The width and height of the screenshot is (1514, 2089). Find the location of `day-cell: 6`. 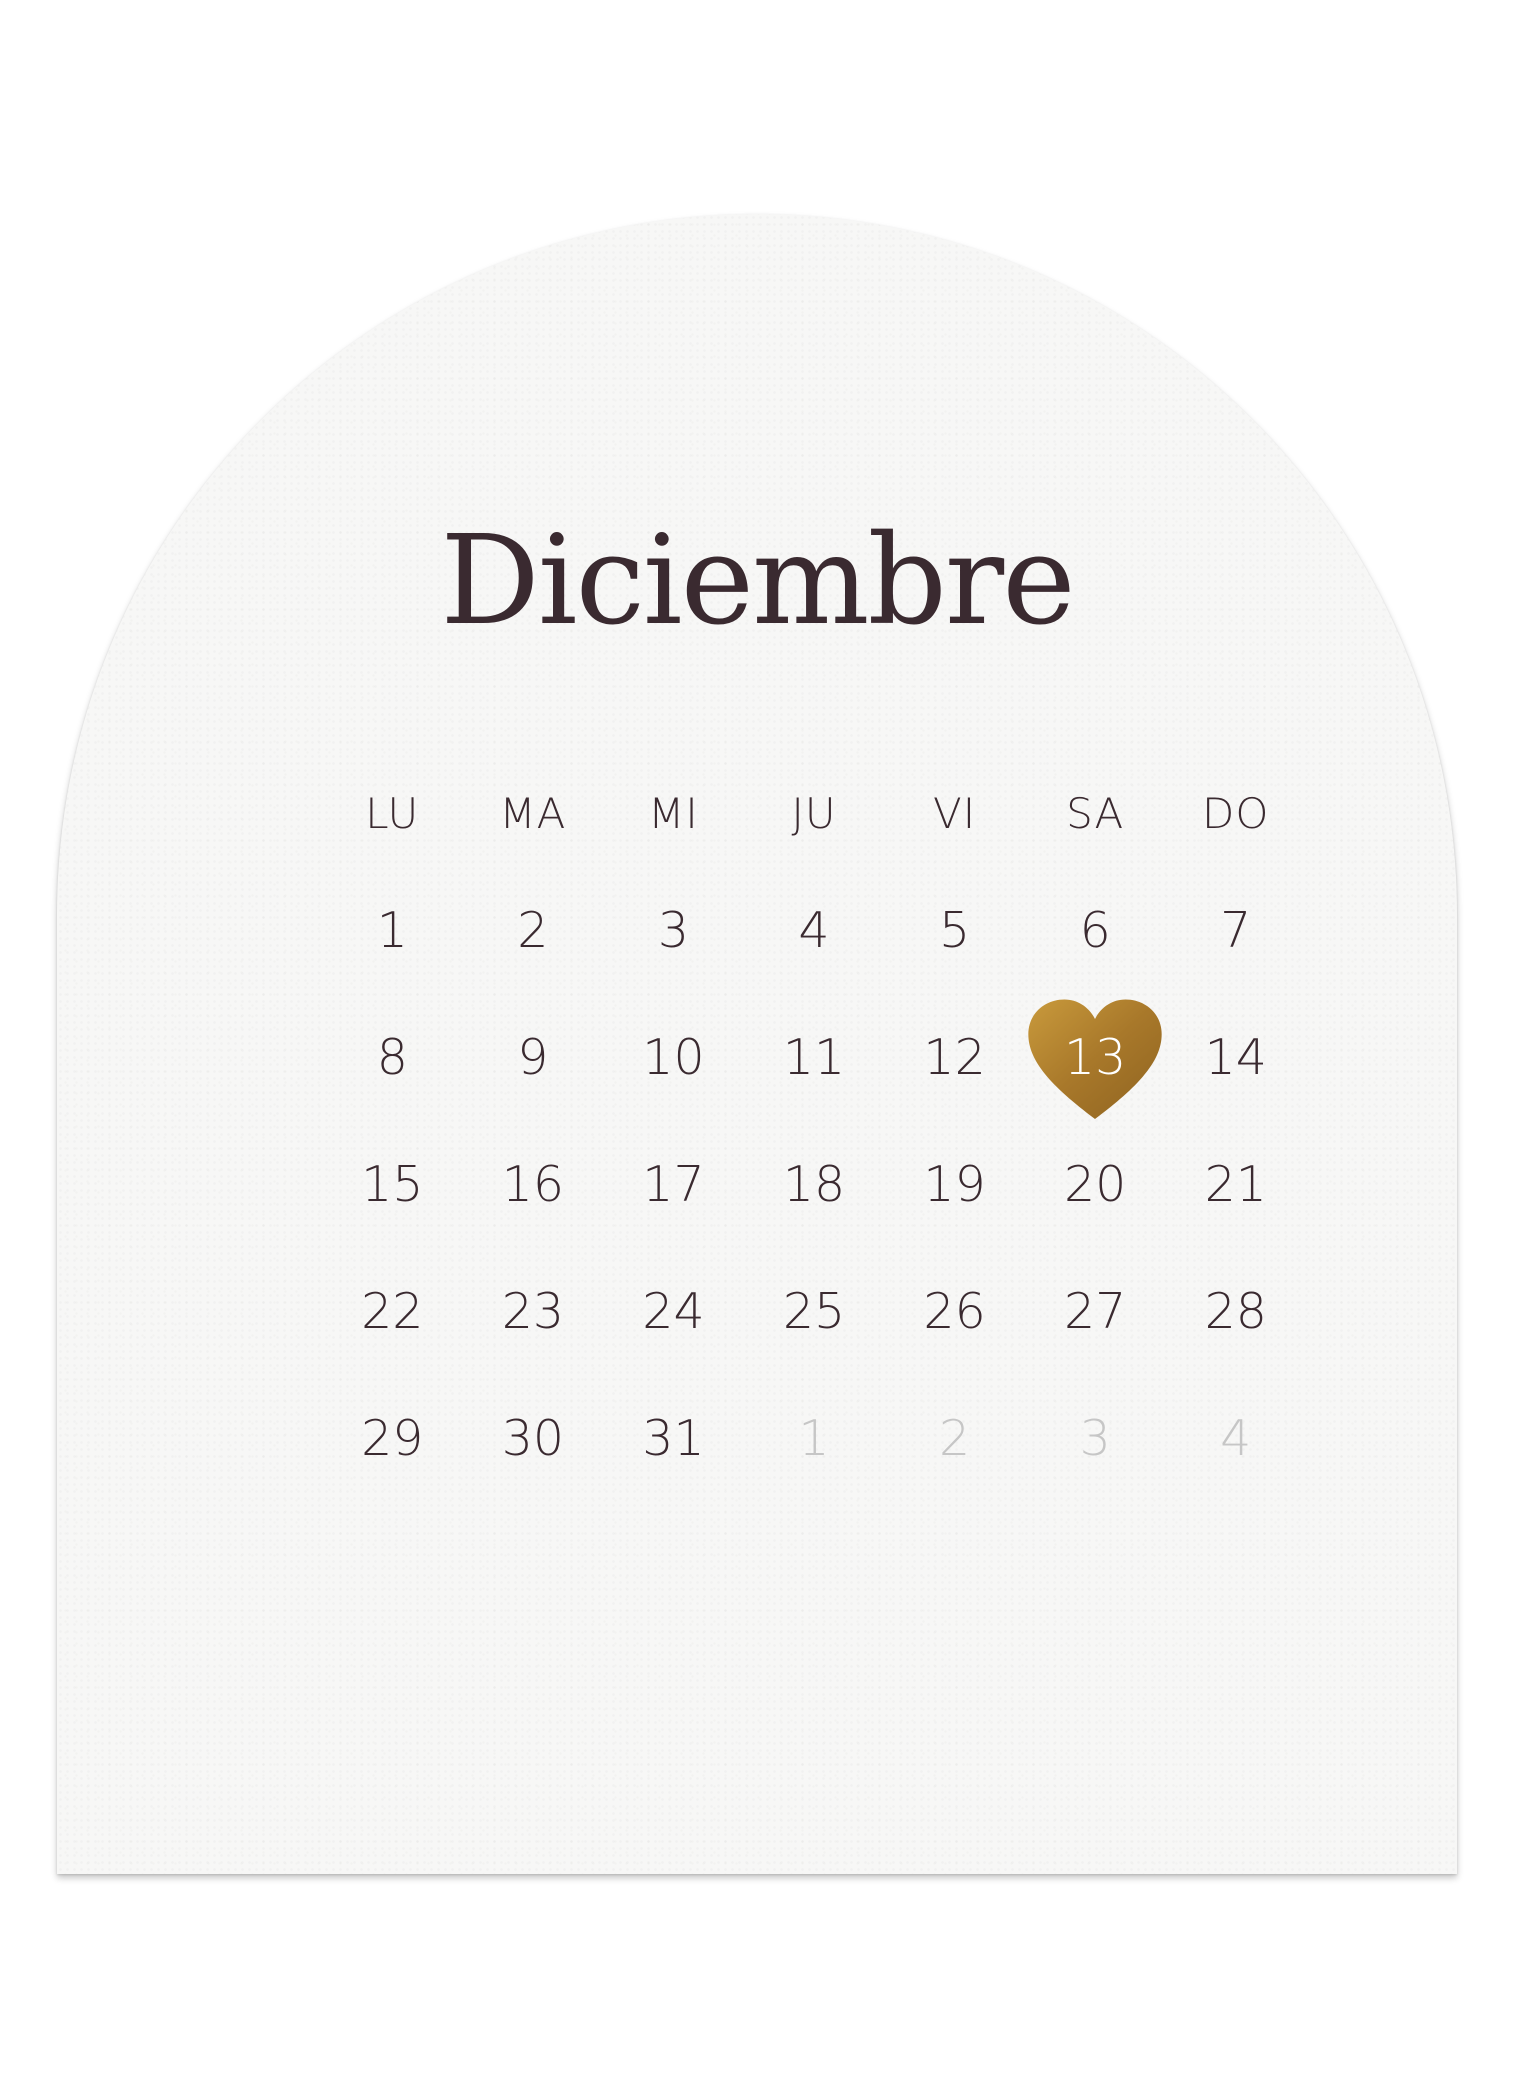

day-cell: 6 is located at coordinates (1095, 930).